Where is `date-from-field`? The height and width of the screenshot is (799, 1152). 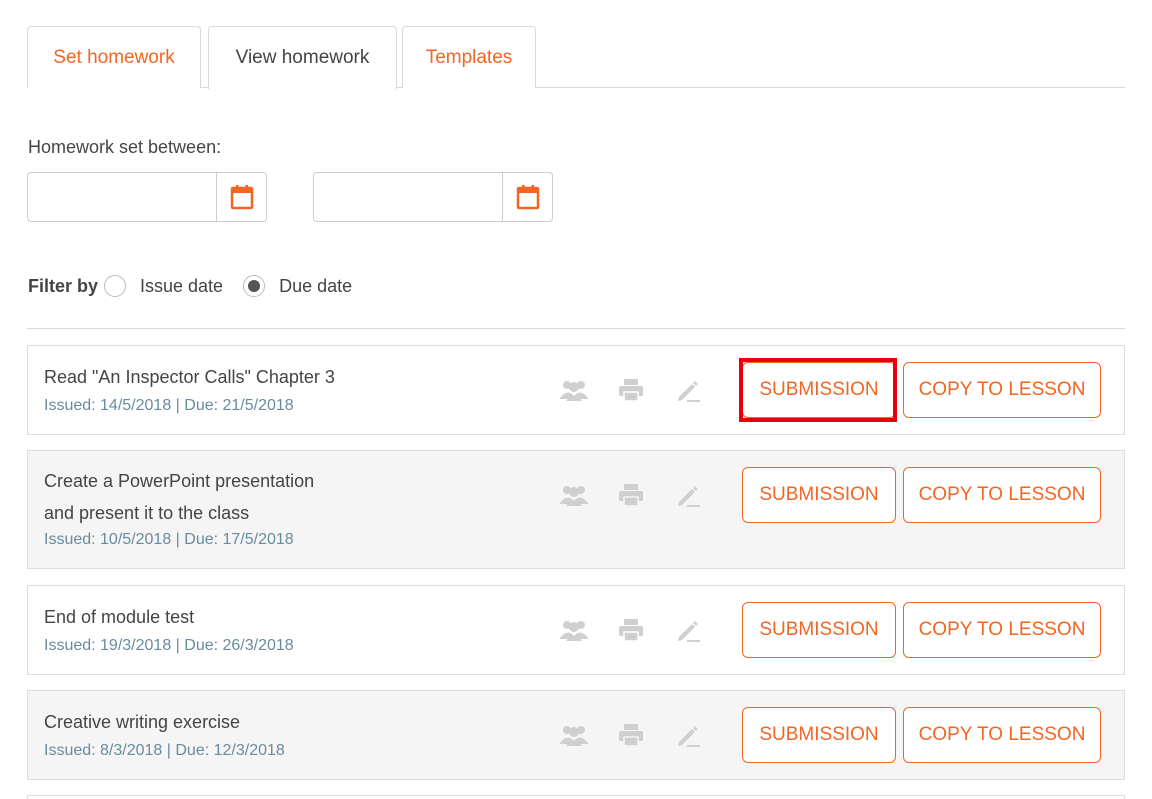
date-from-field is located at coordinates (147, 197).